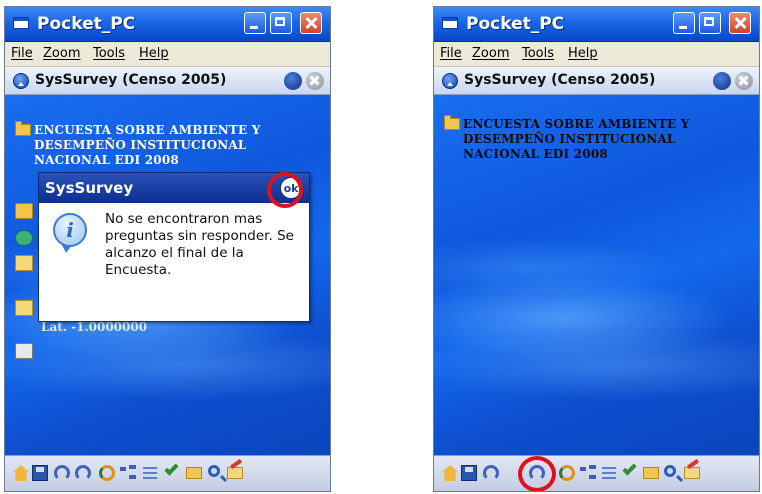 The width and height of the screenshot is (762, 494). What do you see at coordinates (24, 238) in the screenshot?
I see `location-icon` at bounding box center [24, 238].